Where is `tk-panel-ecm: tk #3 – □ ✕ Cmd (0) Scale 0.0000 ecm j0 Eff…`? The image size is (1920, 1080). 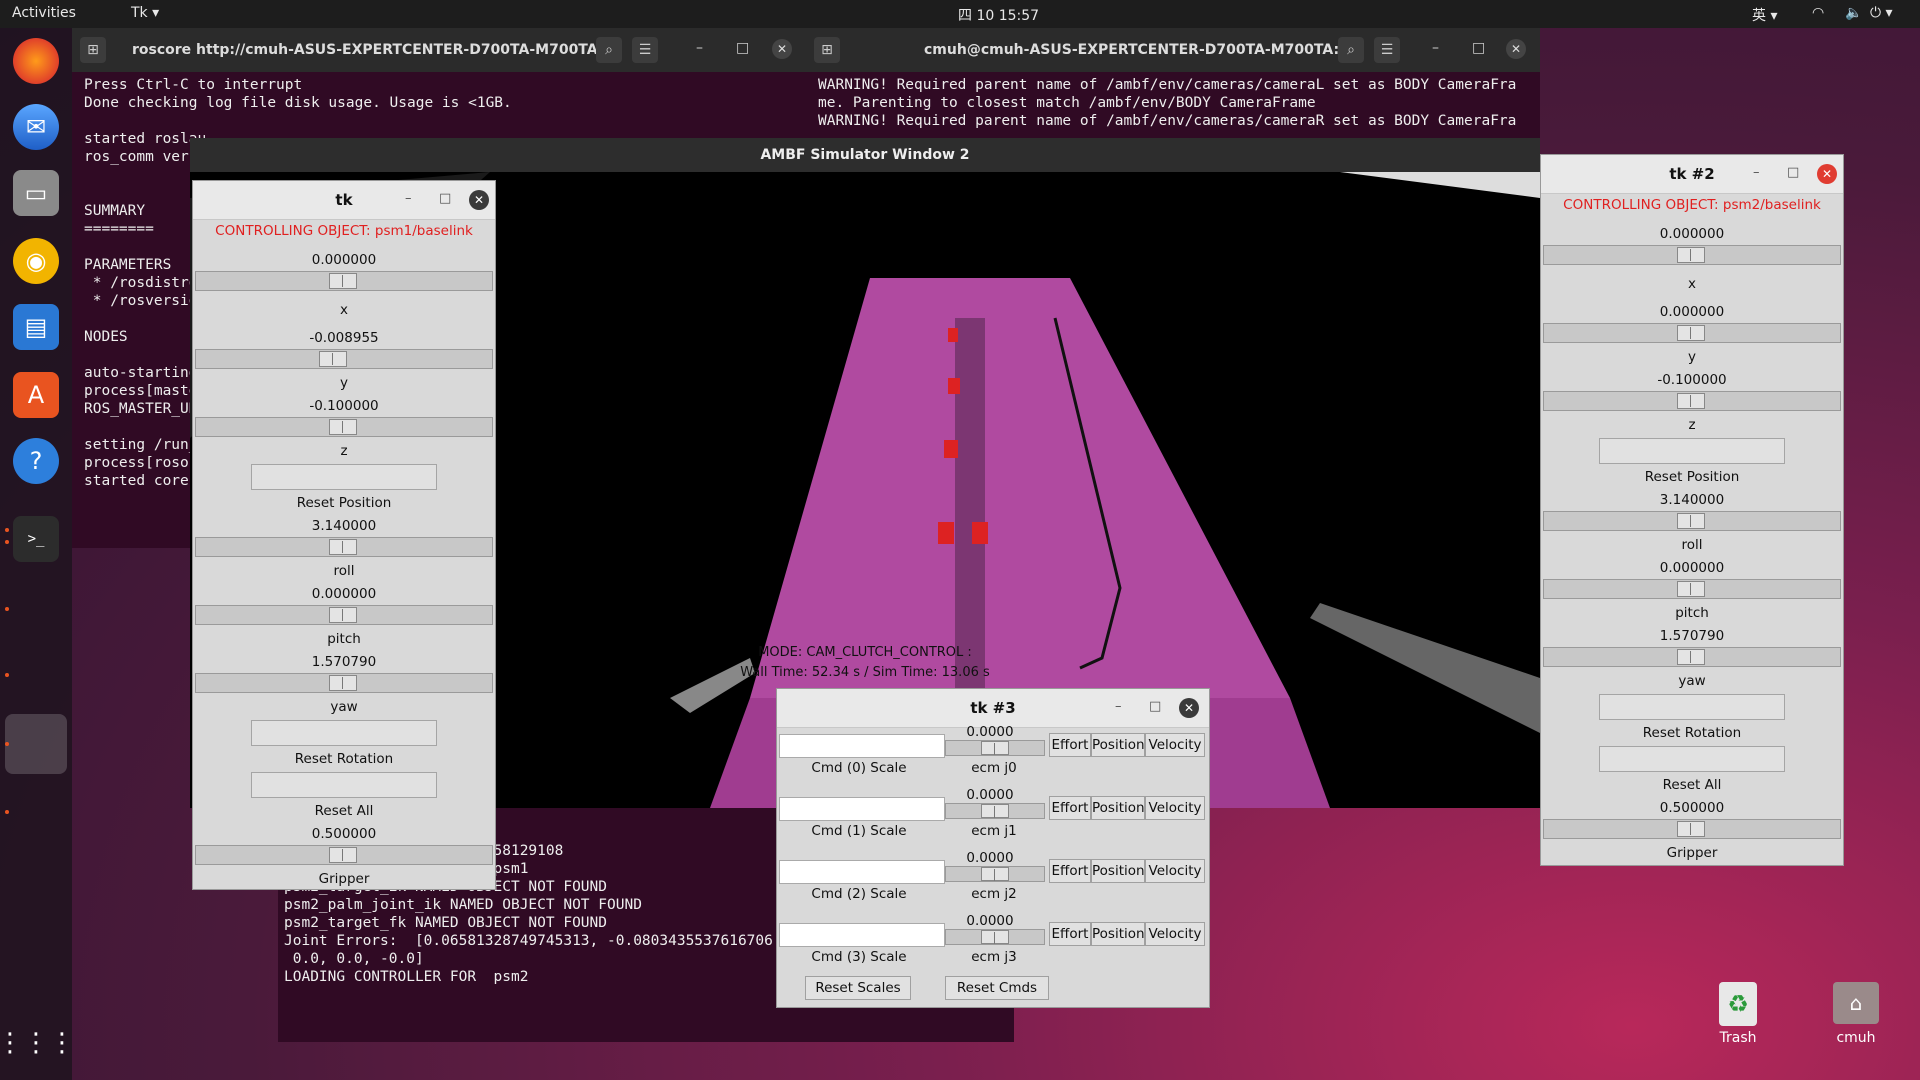 tk-panel-ecm: tk #3 – □ ✕ Cmd (0) Scale 0.0000 ecm j0 Eff… is located at coordinates (993, 848).